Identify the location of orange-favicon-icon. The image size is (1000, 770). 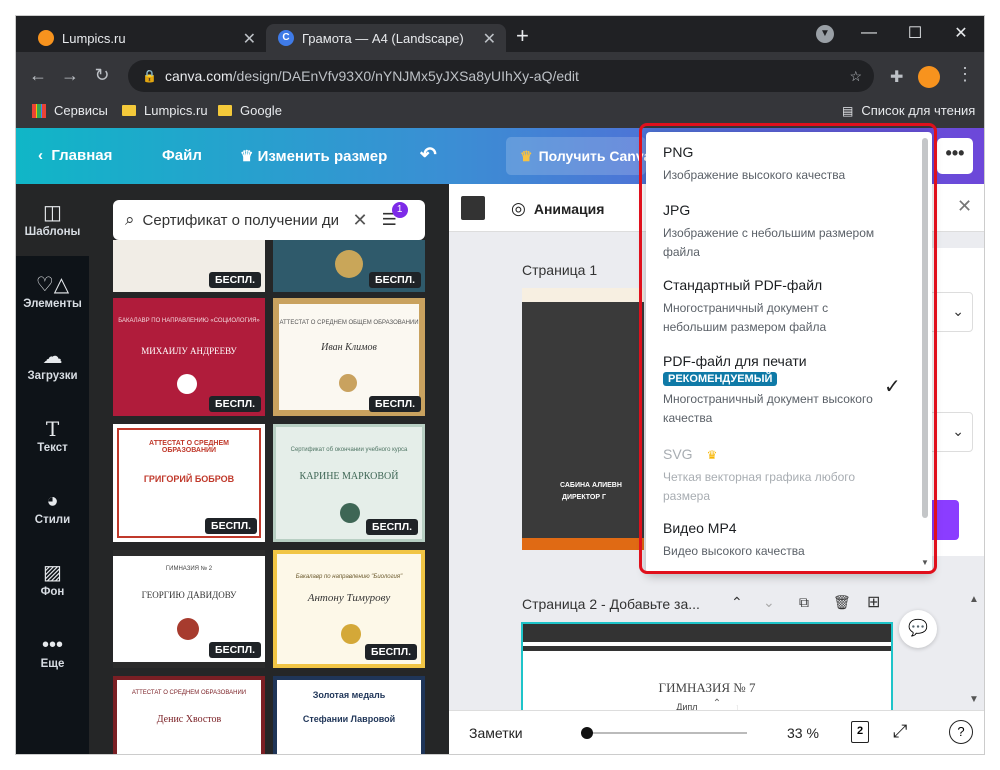
(46, 38).